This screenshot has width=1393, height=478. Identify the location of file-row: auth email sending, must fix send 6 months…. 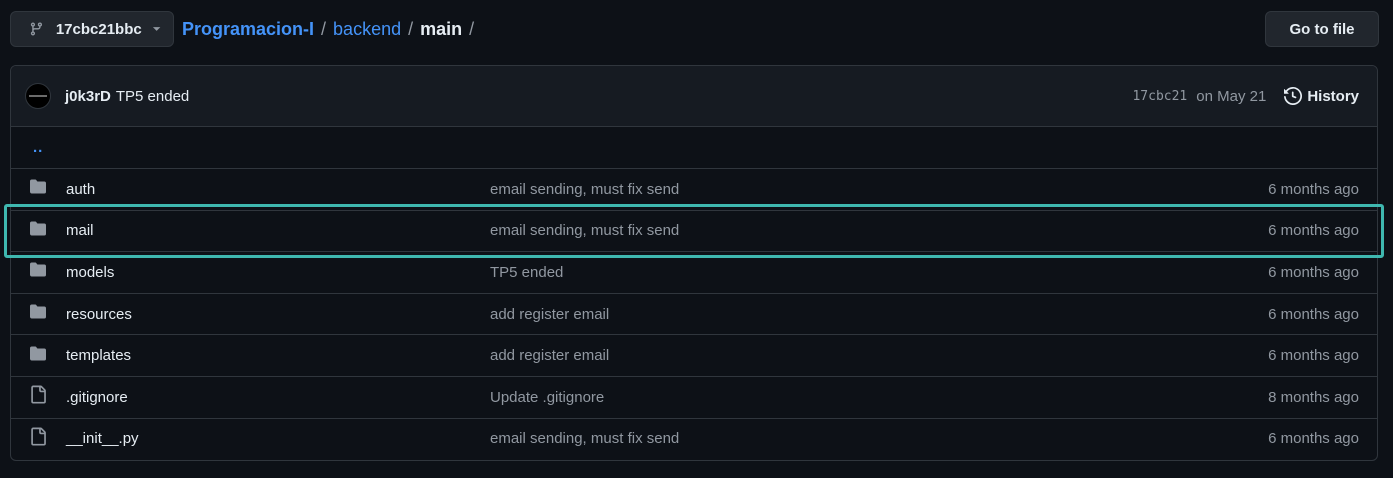
(694, 189).